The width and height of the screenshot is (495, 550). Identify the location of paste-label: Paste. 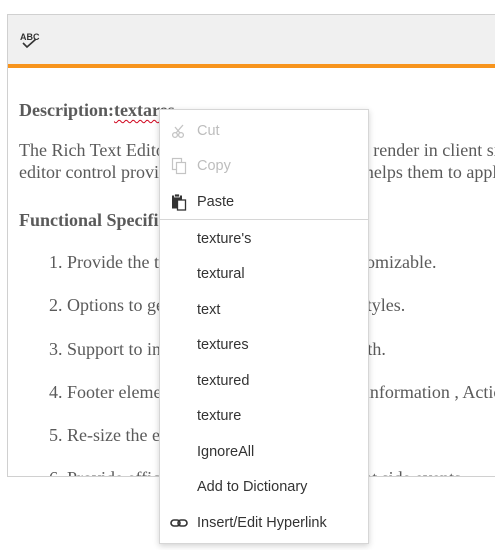
(216, 202).